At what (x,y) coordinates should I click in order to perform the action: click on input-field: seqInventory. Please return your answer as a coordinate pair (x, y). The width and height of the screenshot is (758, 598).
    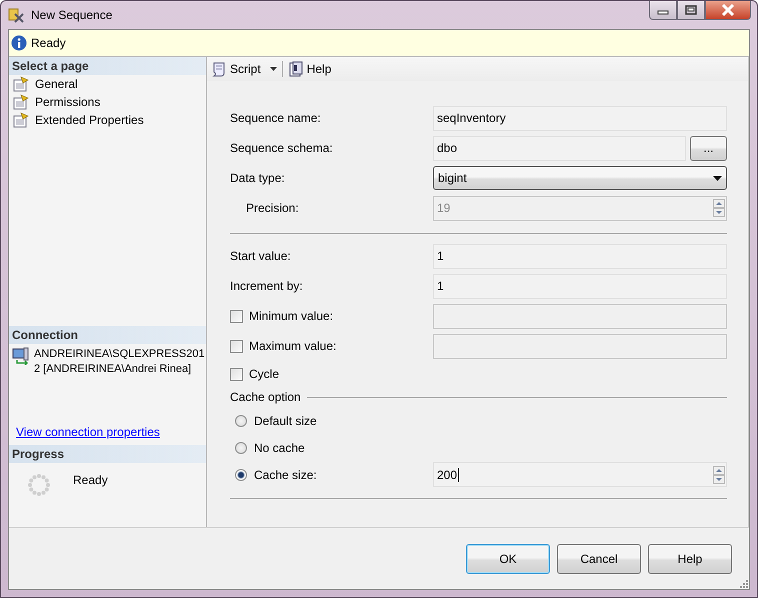
    Looking at the image, I should click on (580, 118).